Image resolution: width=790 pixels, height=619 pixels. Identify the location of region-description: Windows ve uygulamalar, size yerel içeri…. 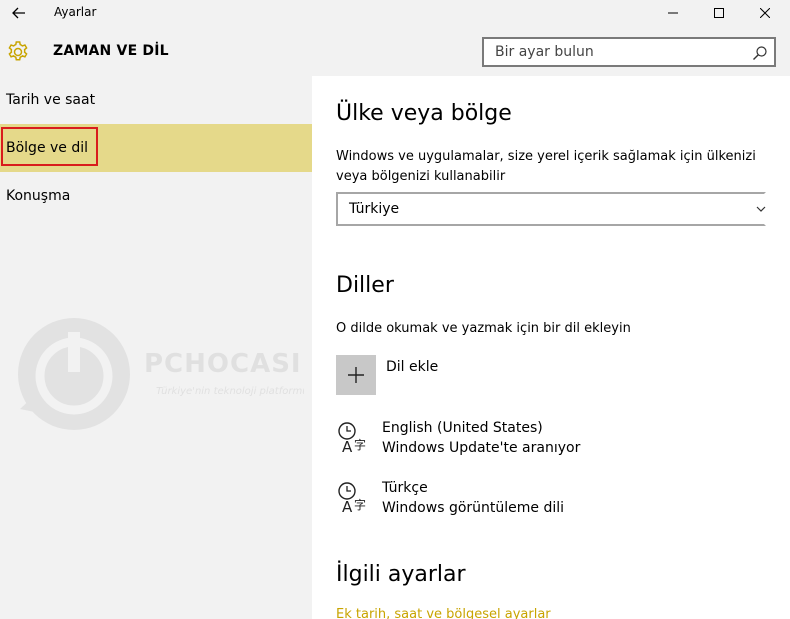
(546, 166).